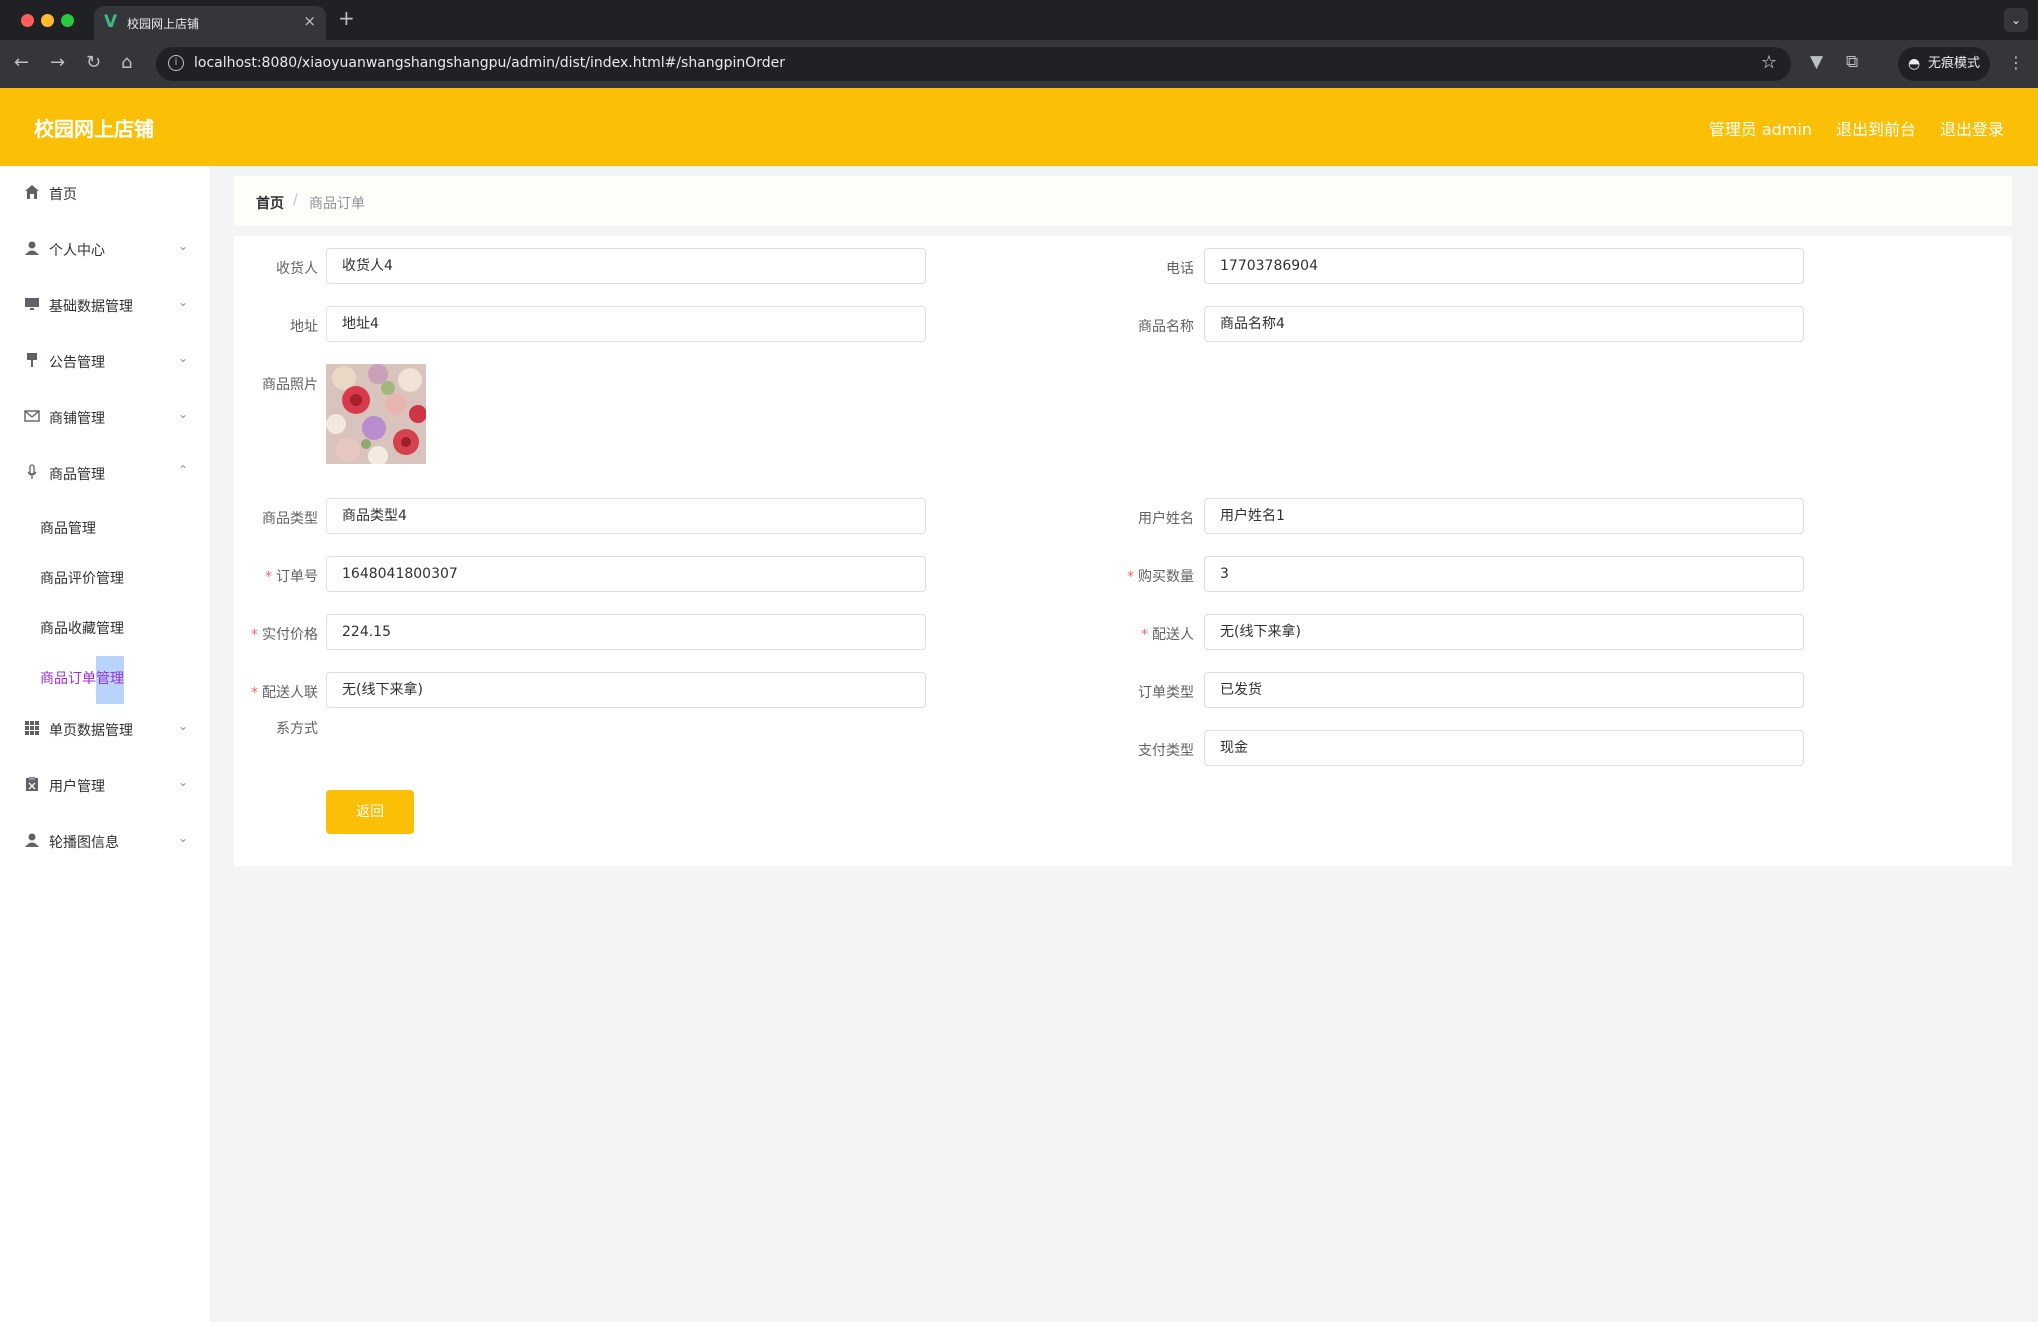 This screenshot has height=1322, width=2038. What do you see at coordinates (304, 327) in the screenshot?
I see `address-label: 地址` at bounding box center [304, 327].